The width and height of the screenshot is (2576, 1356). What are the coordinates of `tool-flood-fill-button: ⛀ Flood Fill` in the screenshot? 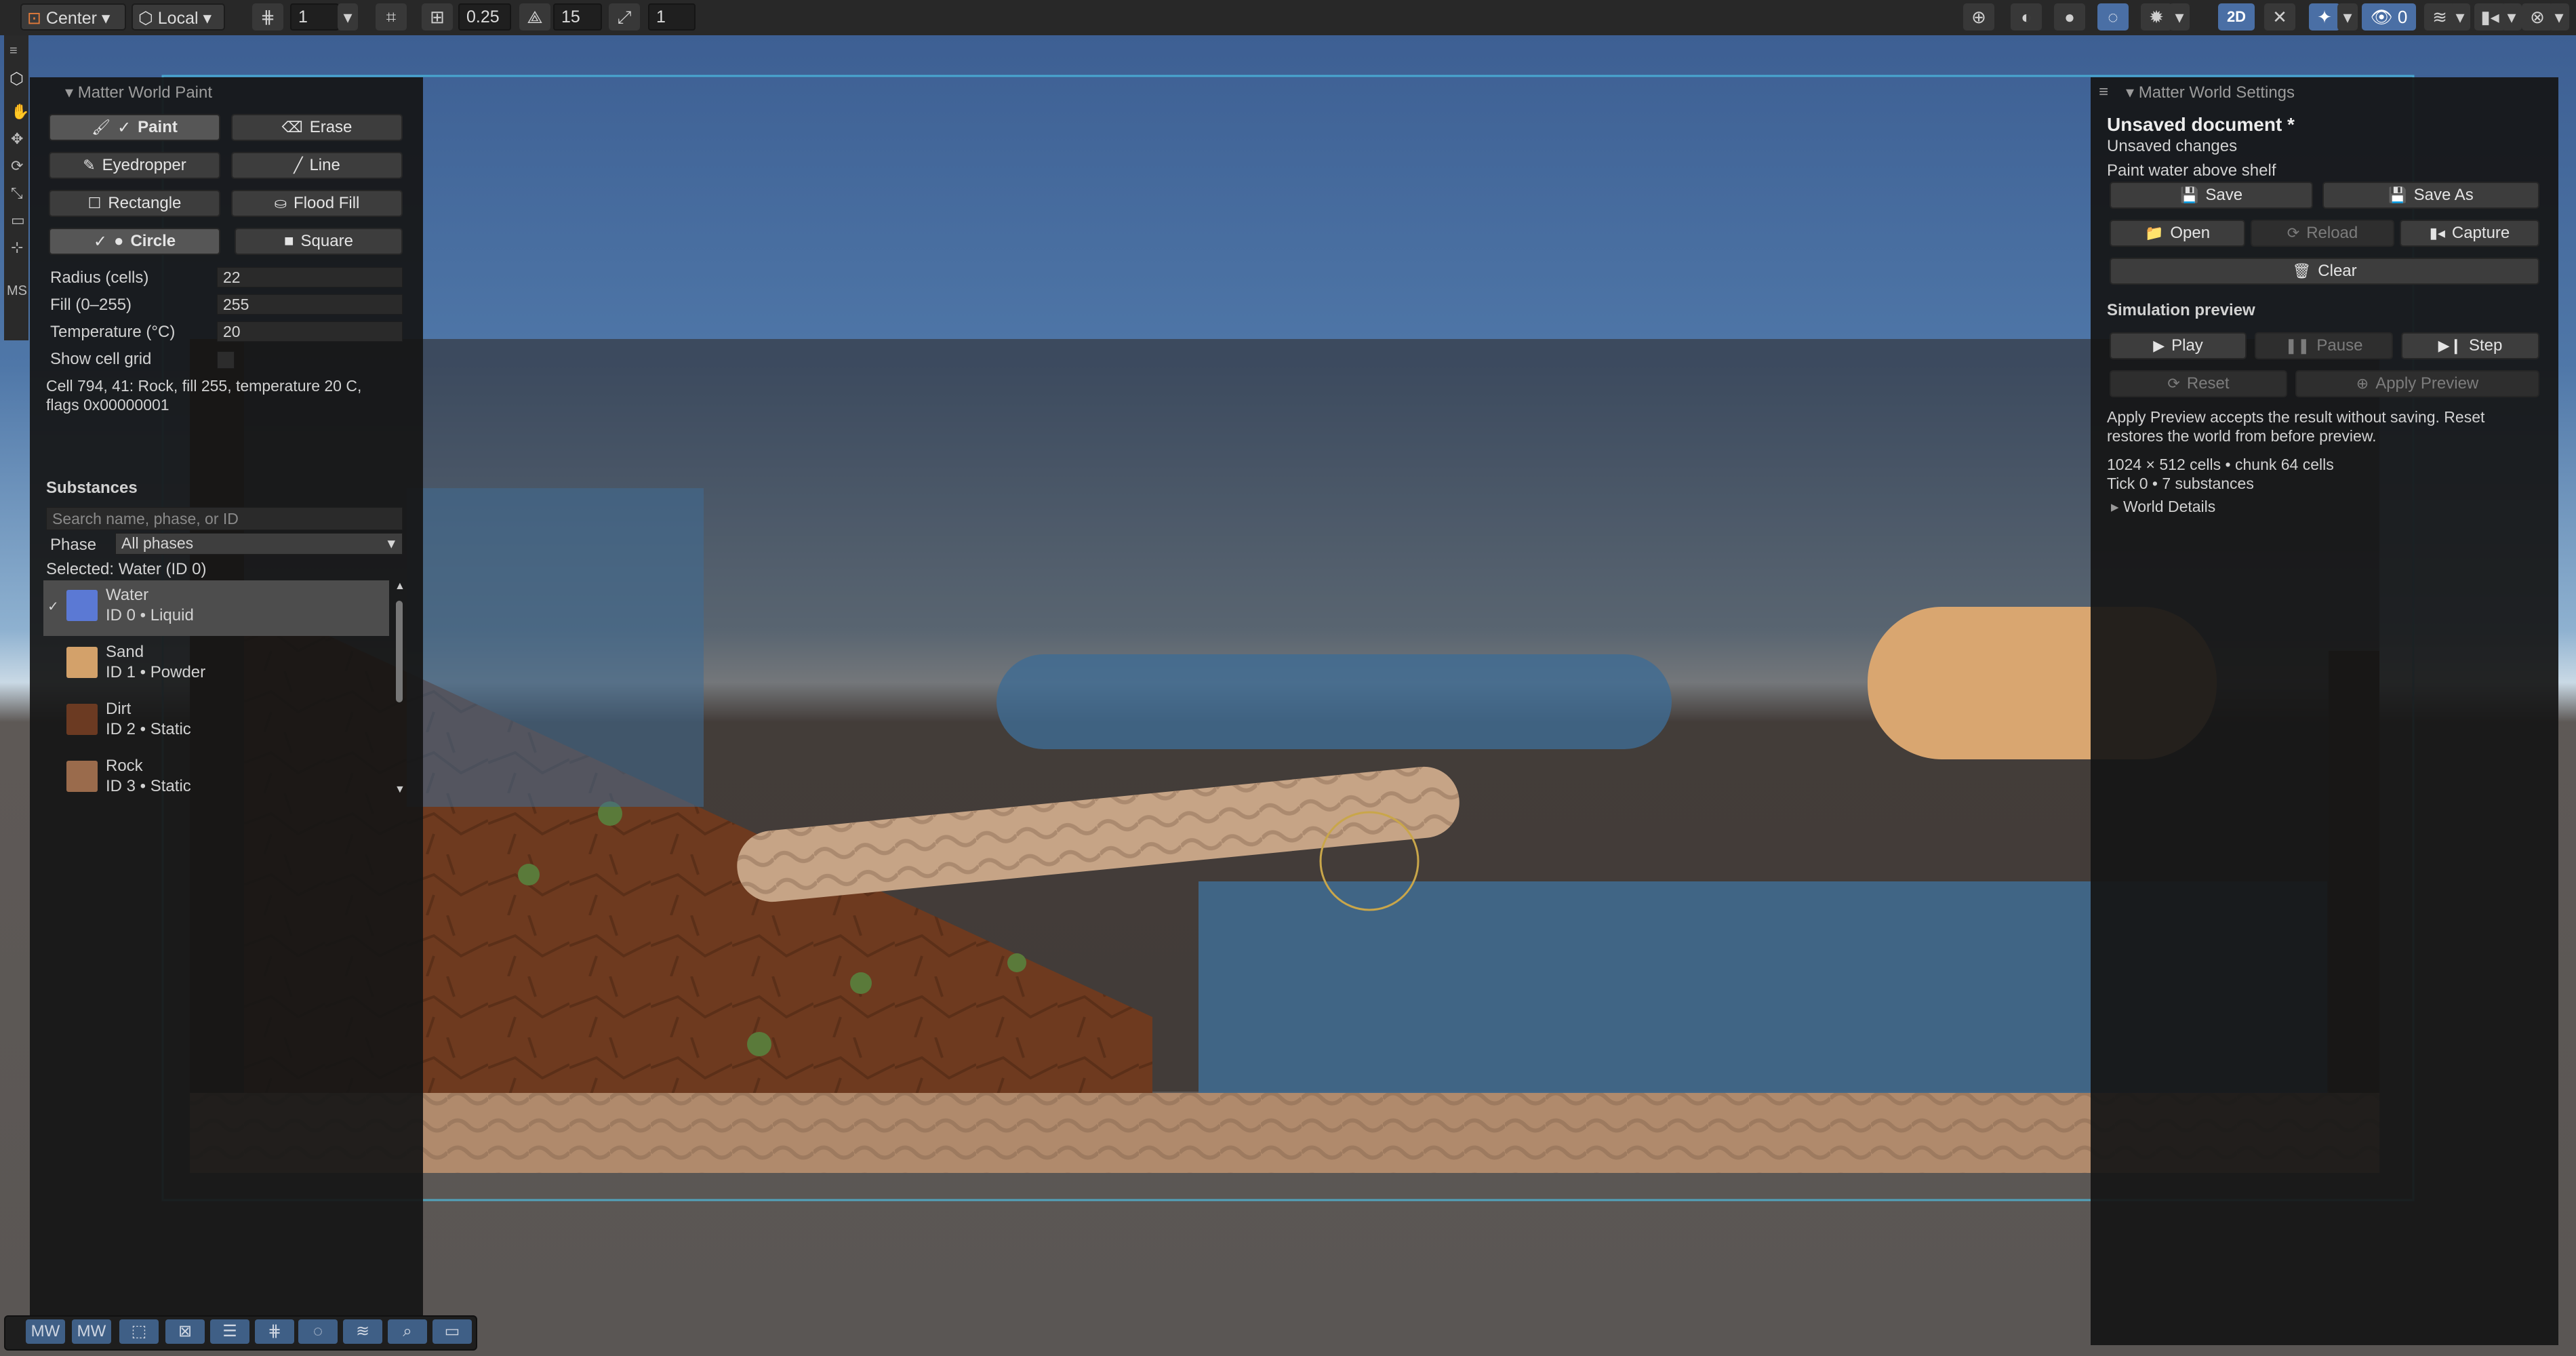 It's located at (317, 203).